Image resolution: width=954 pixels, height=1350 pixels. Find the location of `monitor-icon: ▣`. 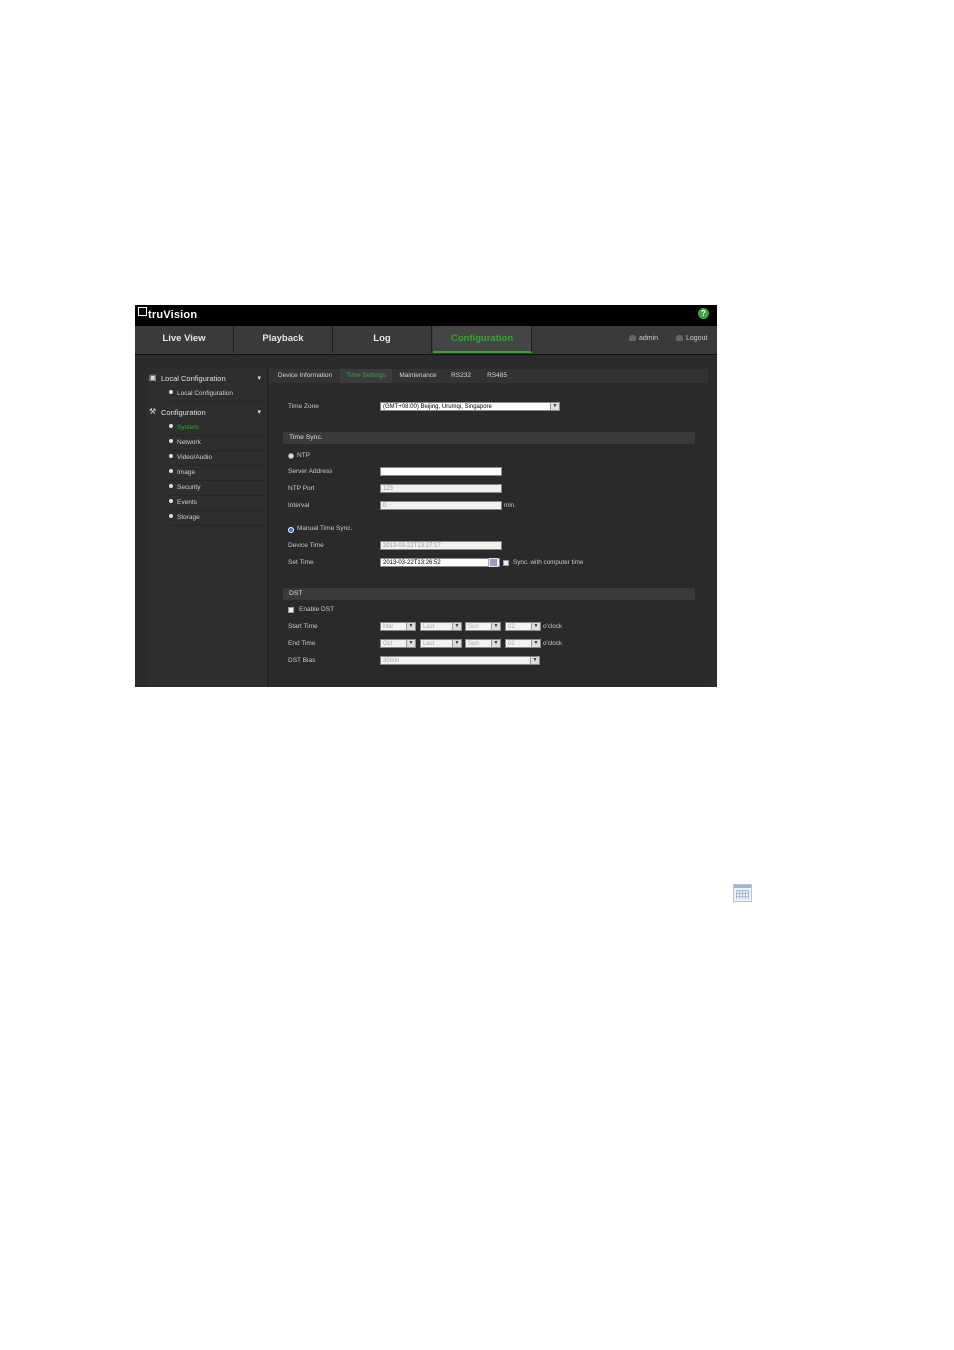

monitor-icon: ▣ is located at coordinates (153, 377).